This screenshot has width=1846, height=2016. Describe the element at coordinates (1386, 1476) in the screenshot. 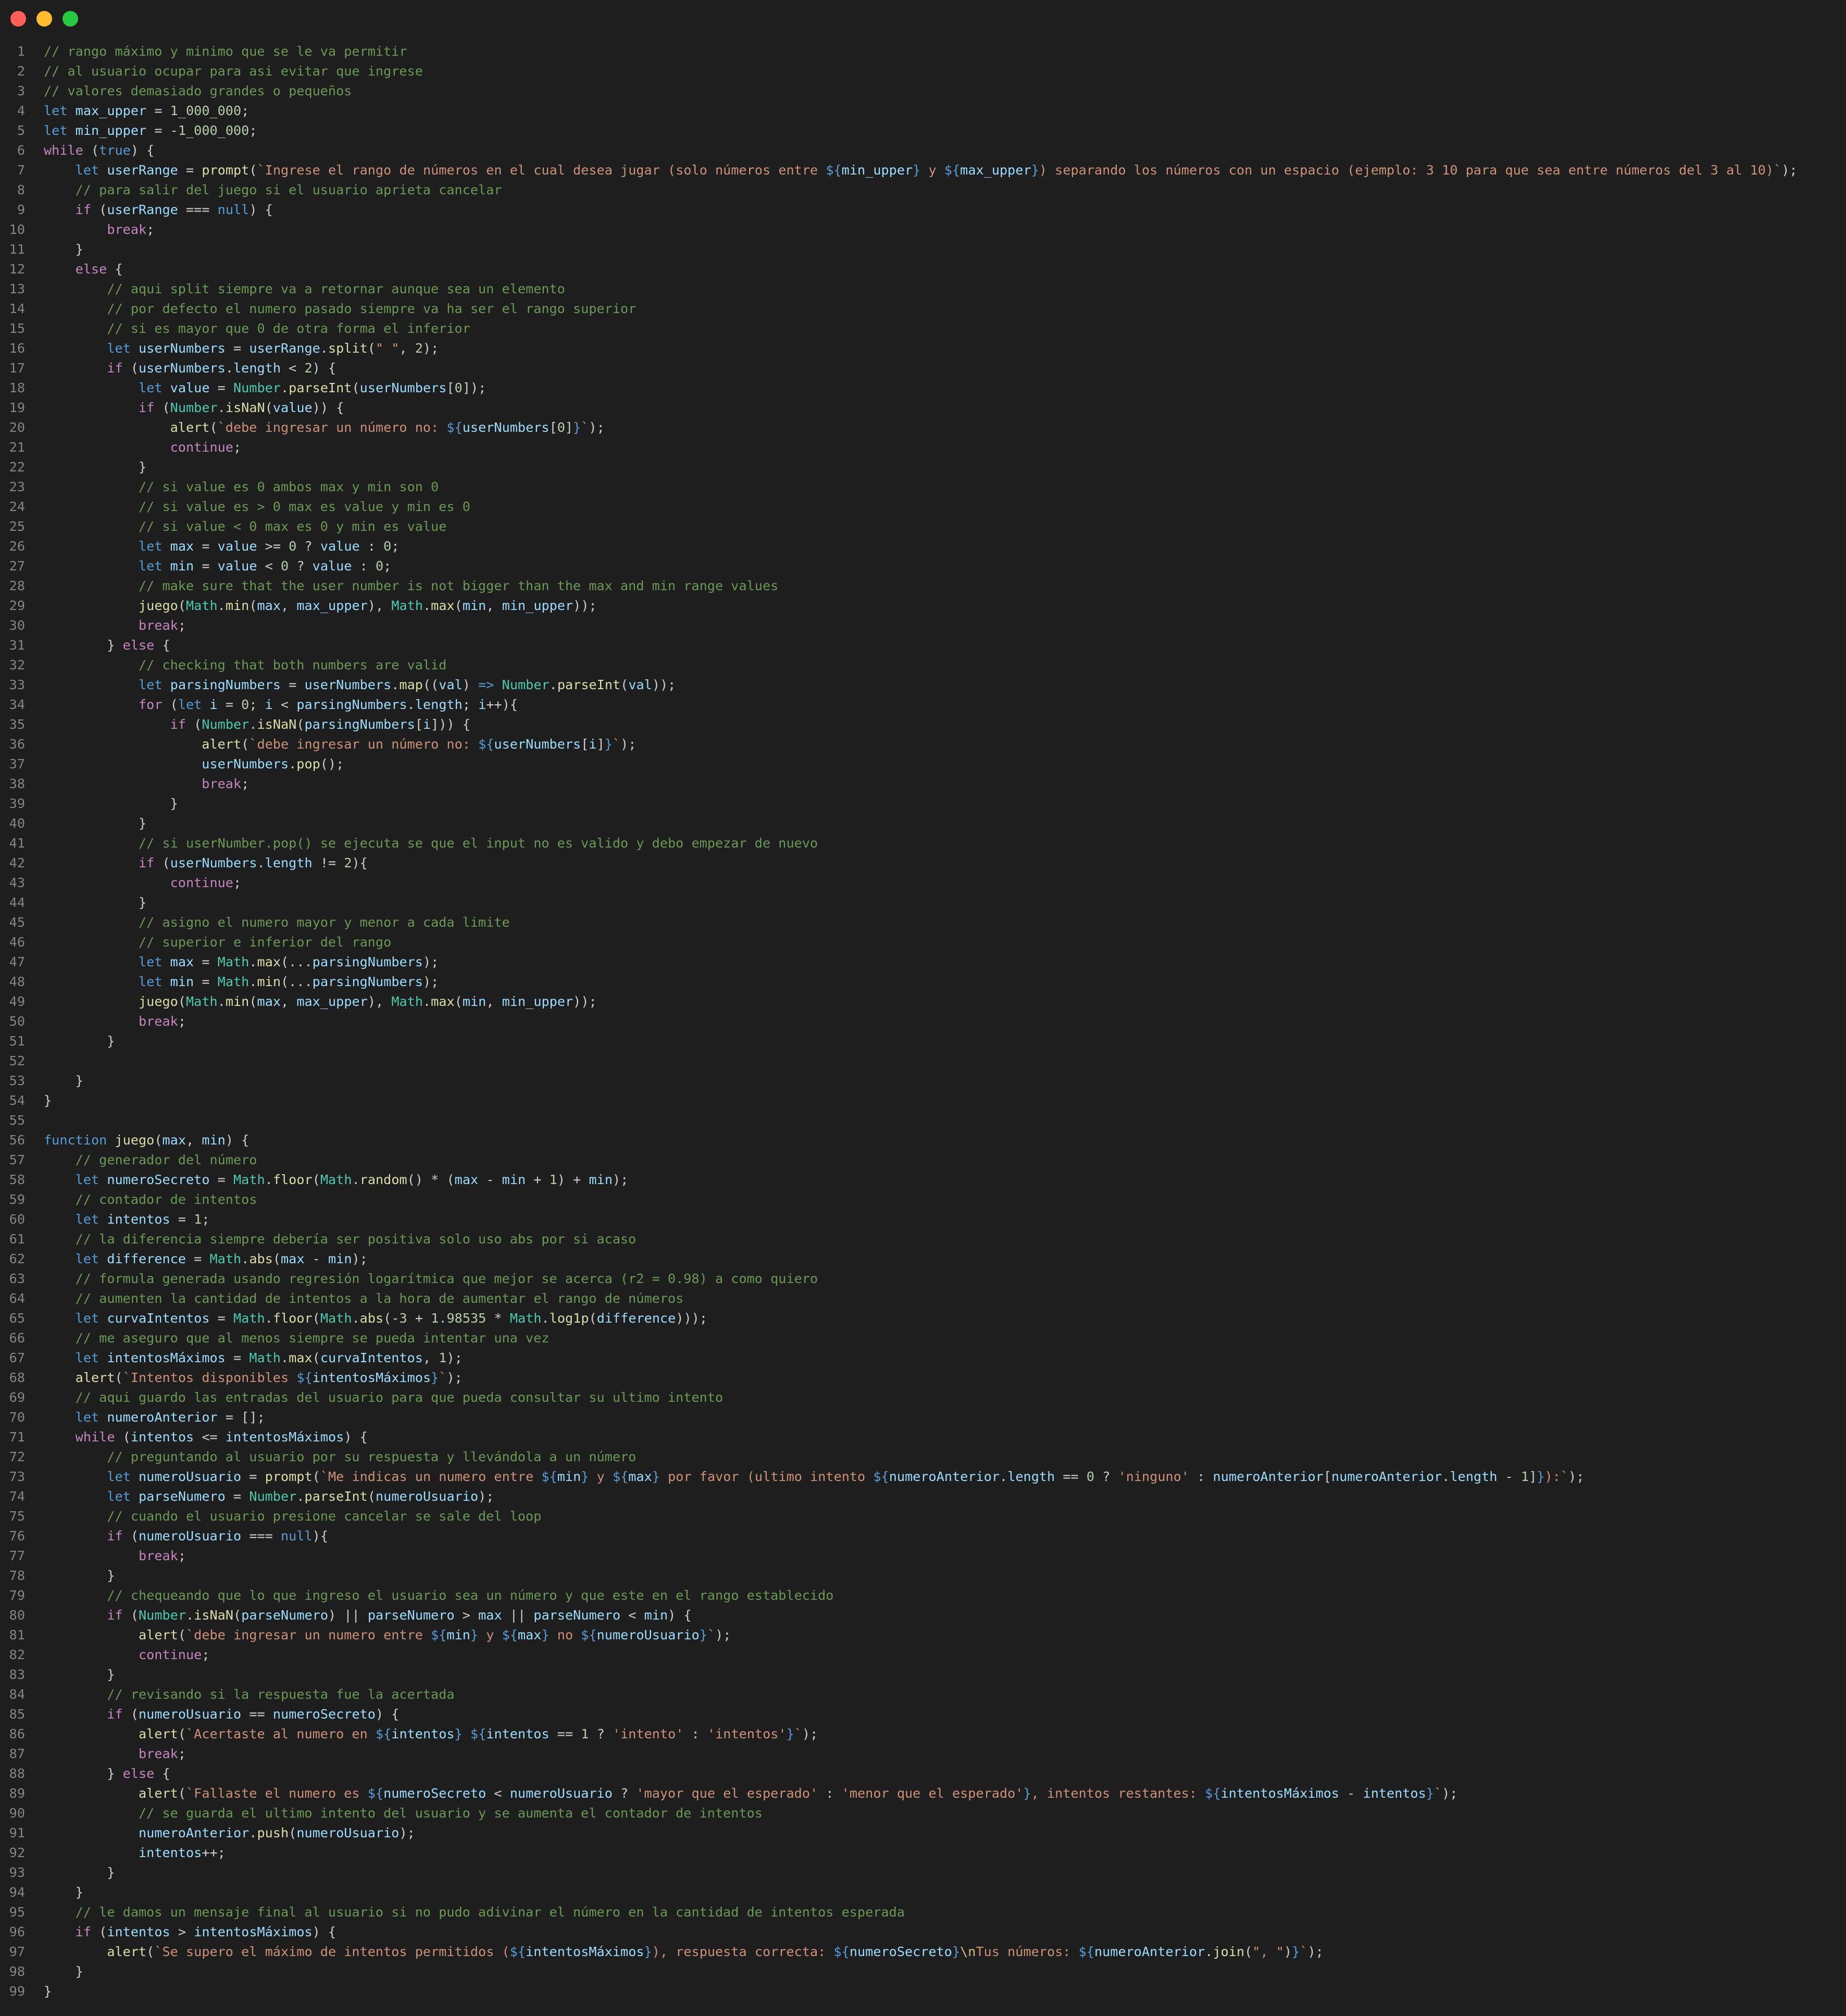

I see `code-token: numeroAnterior` at that location.